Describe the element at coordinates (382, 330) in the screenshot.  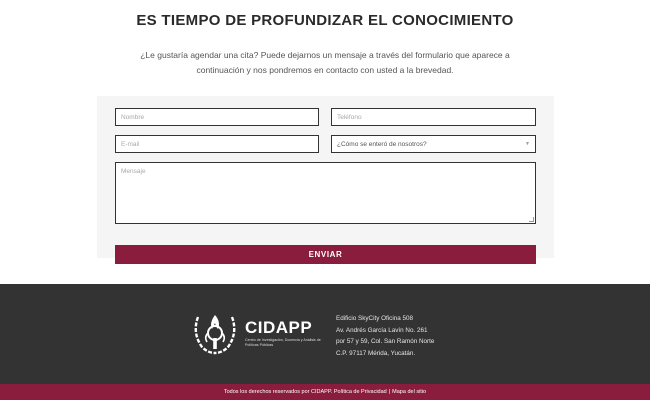
I see `address-line: Av. Andrés García Lavín No. 261` at that location.